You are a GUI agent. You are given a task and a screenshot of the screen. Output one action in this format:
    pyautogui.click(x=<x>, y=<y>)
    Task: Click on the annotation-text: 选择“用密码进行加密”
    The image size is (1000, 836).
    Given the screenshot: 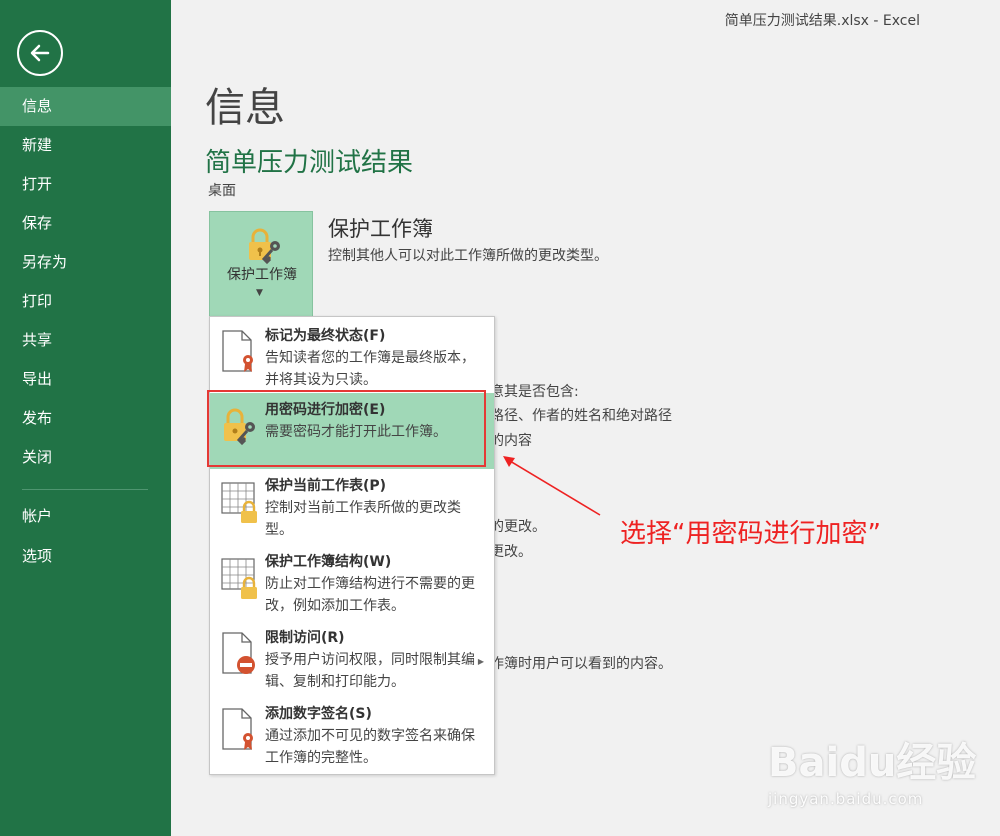 What is the action you would take?
    pyautogui.click(x=750, y=534)
    